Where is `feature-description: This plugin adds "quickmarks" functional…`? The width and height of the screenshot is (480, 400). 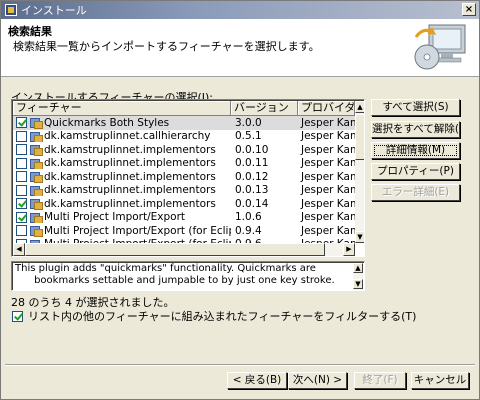 feature-description: This plugin adds "quickmarks" functional… is located at coordinates (175, 274).